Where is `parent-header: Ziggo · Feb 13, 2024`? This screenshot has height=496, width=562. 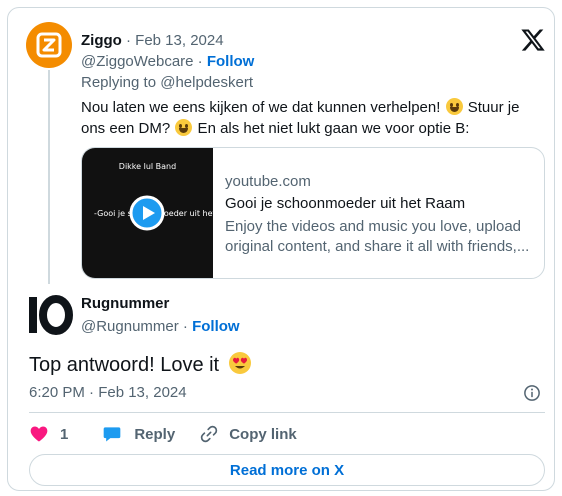
parent-header: Ziggo · Feb 13, 2024 is located at coordinates (152, 41).